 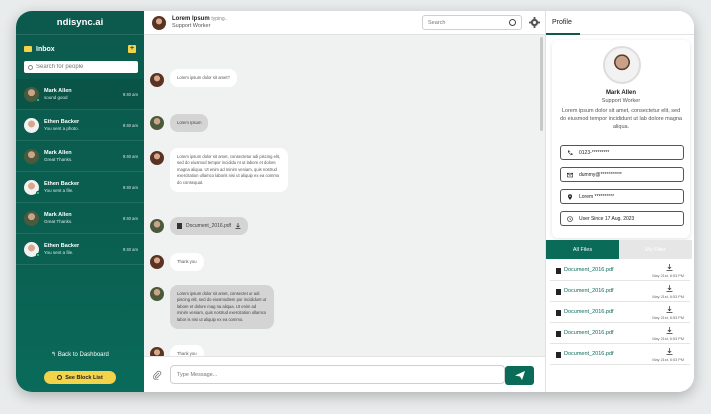 What do you see at coordinates (54, 355) in the screenshot?
I see `back-arrow-icon: ↰` at bounding box center [54, 355].